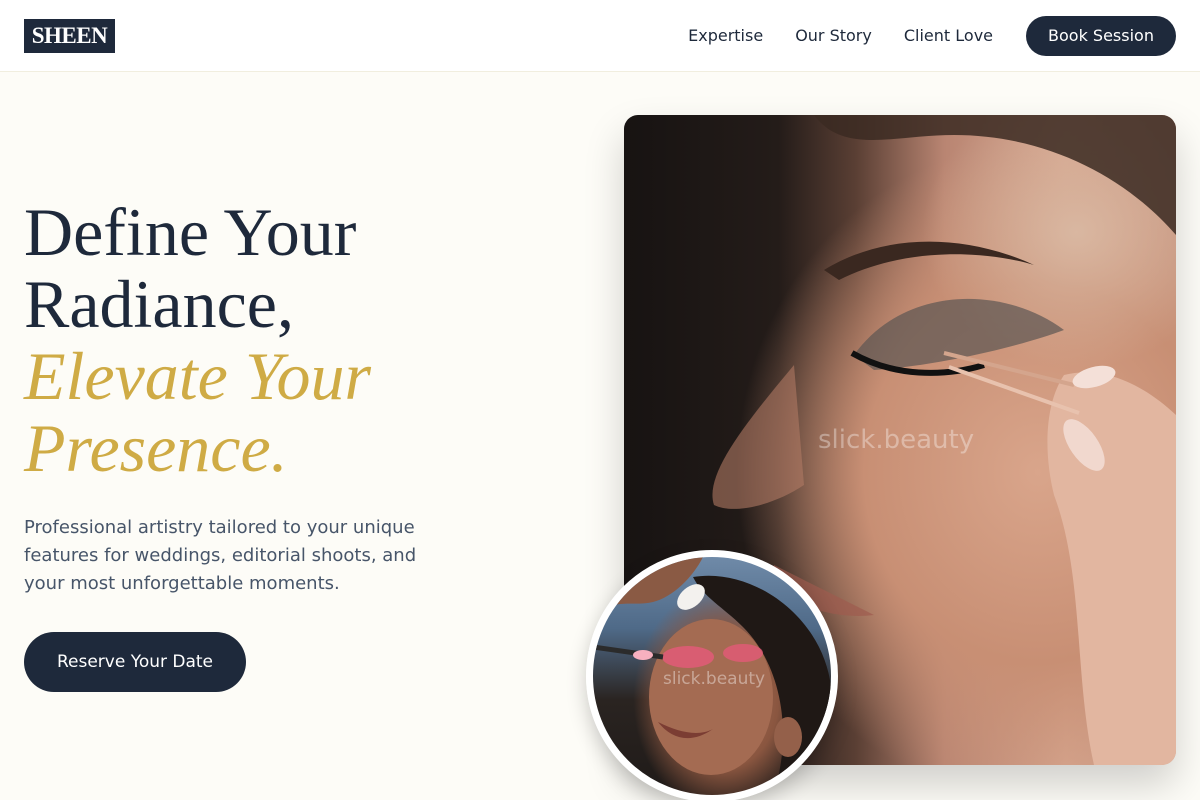 Image resolution: width=1200 pixels, height=800 pixels. What do you see at coordinates (69, 35) in the screenshot?
I see `logo: SHEEN` at bounding box center [69, 35].